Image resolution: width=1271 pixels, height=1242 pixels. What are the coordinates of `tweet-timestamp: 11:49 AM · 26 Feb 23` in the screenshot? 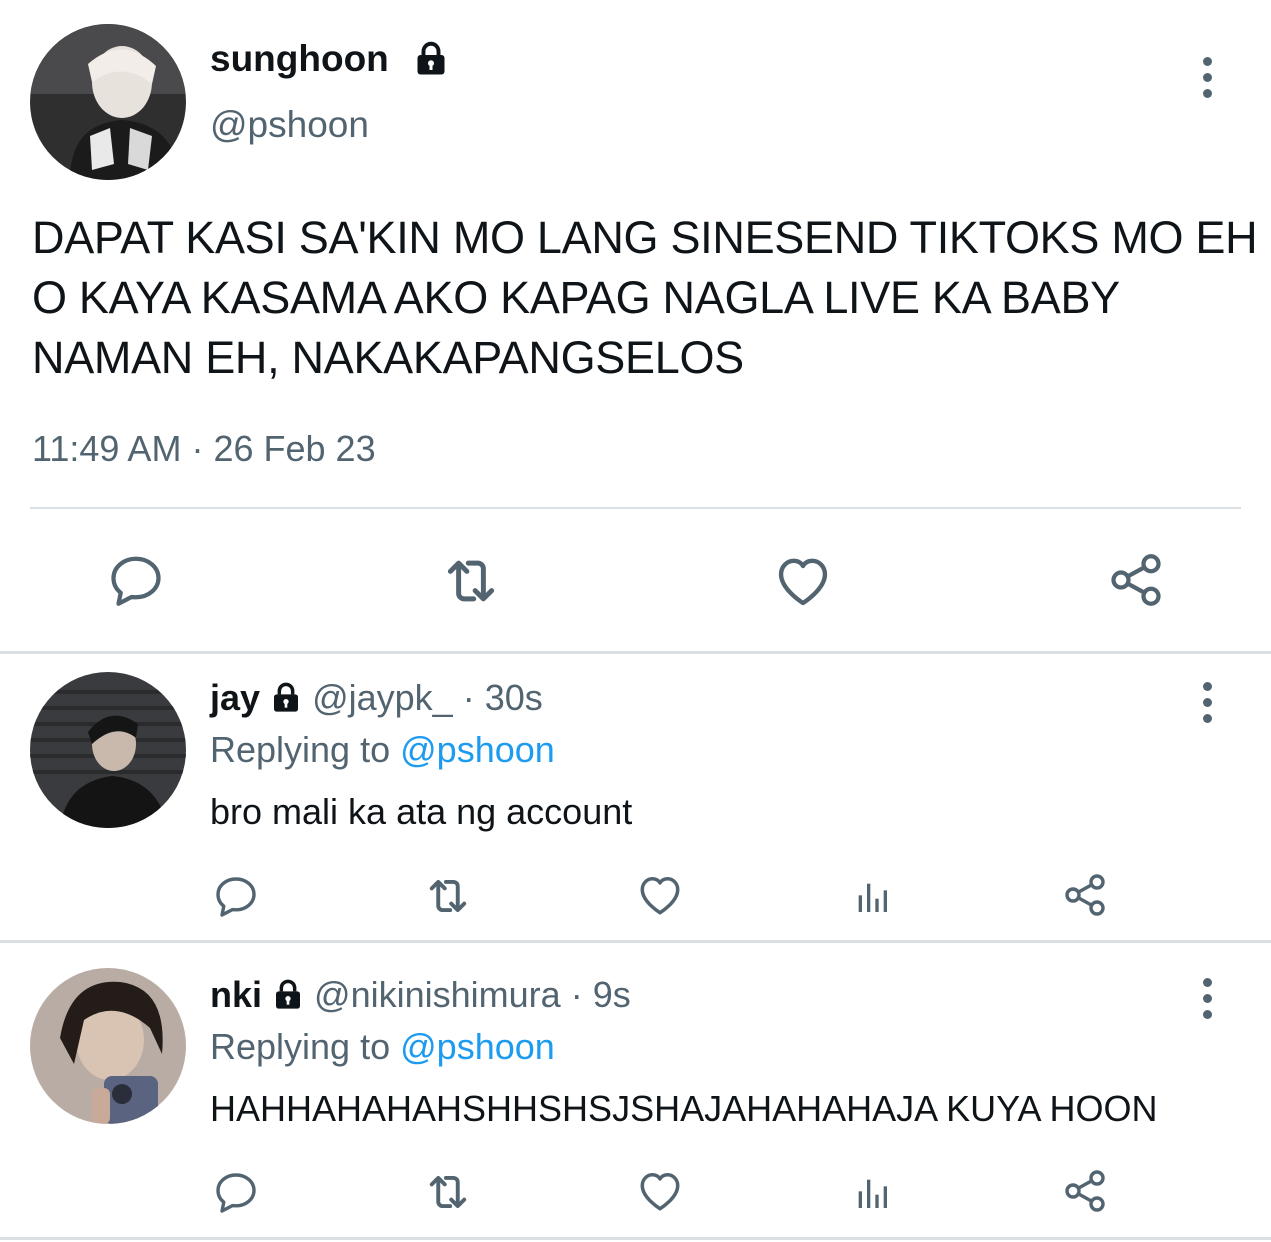 It's located at (204, 449).